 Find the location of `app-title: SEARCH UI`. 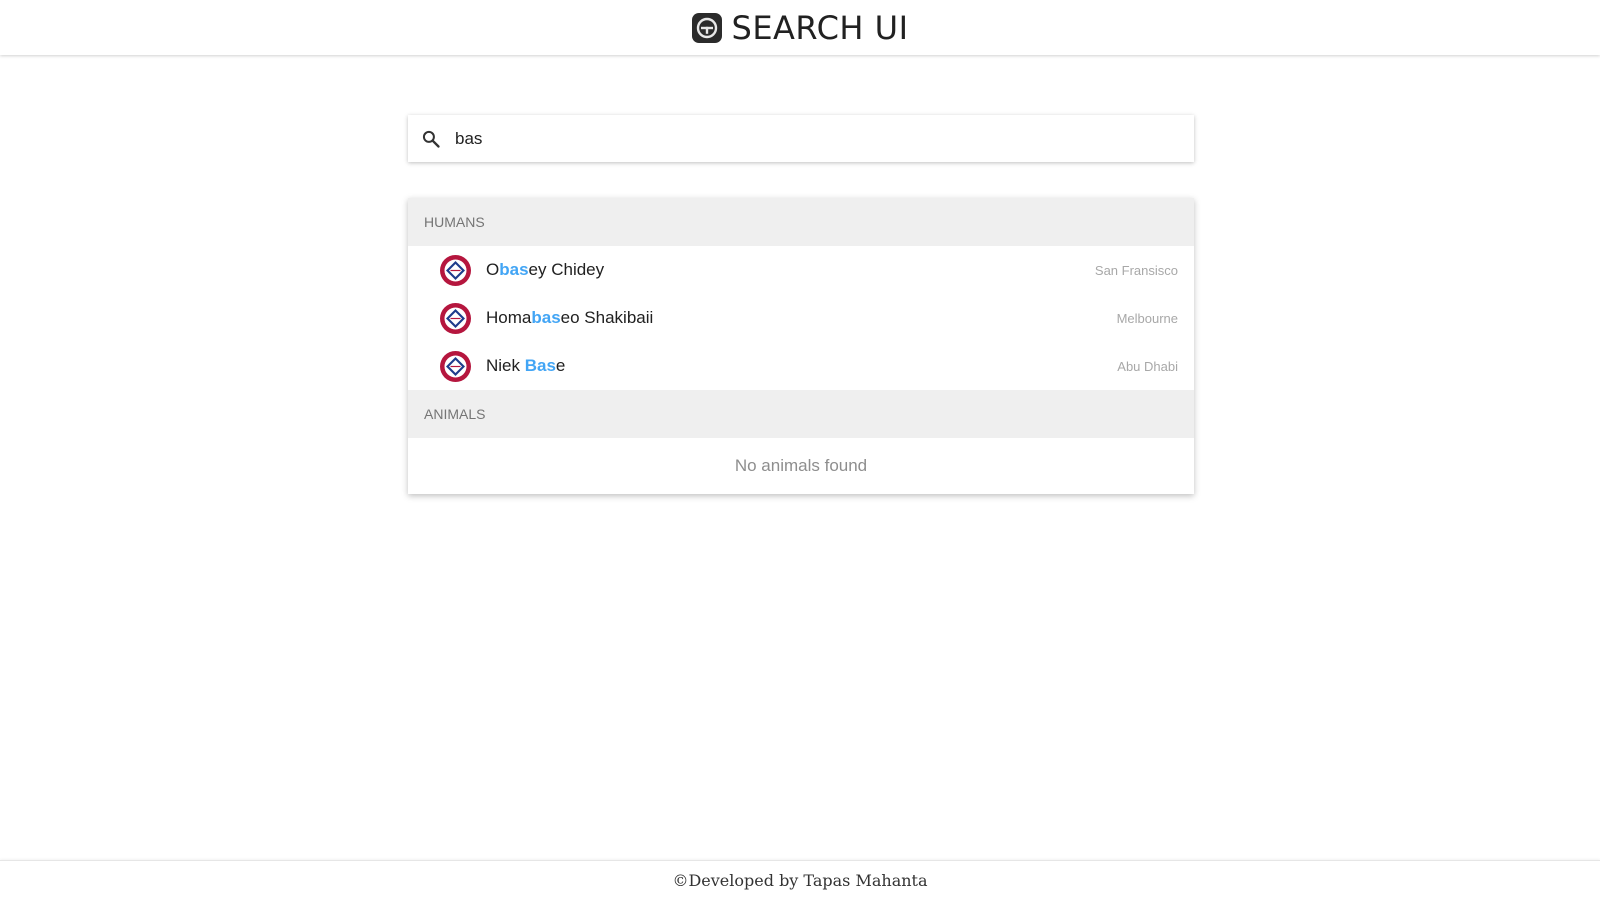

app-title: SEARCH UI is located at coordinates (820, 27).